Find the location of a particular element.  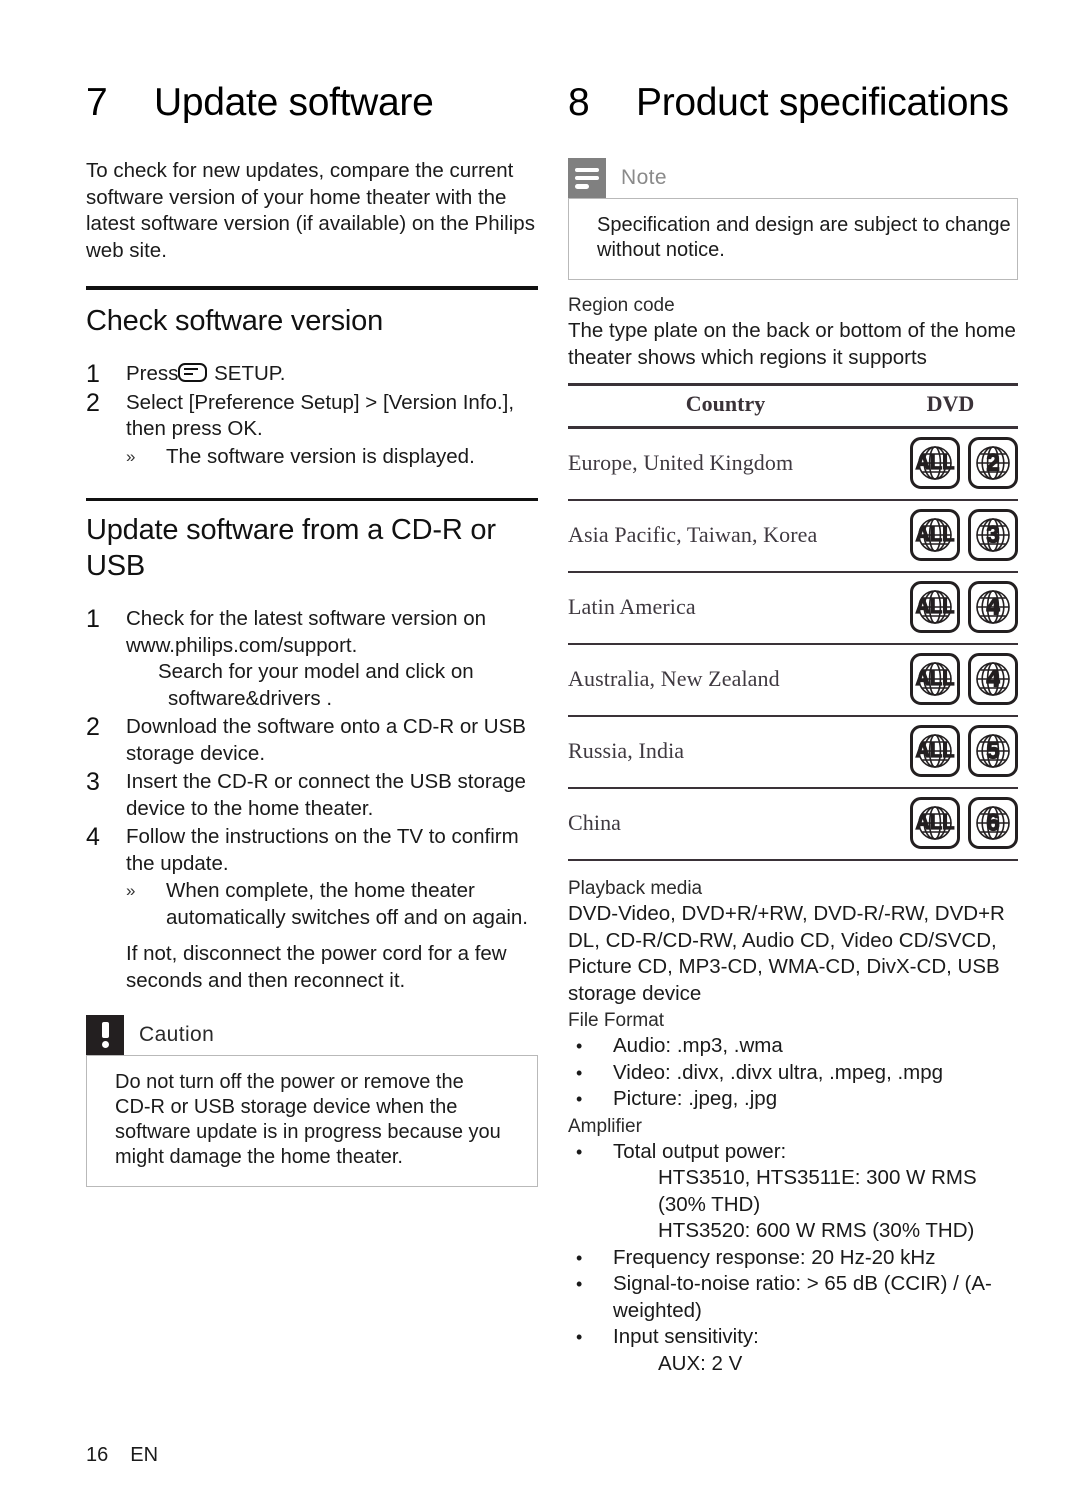

list-item: • Audio: .mp3, .wma is located at coordinates (793, 1046).